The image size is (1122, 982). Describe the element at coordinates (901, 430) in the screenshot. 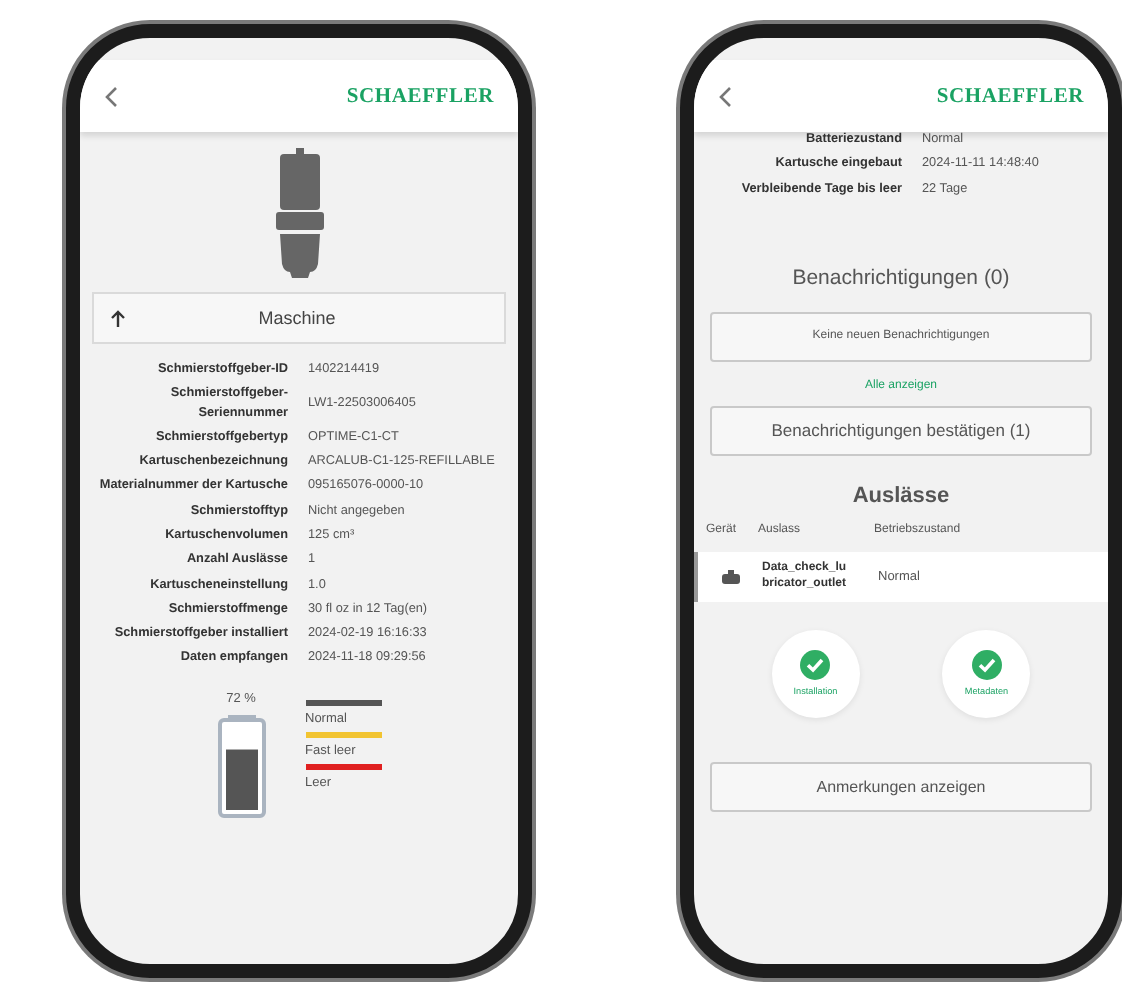

I see `confirm-notifications-button: Benachrichtigungen bestätigen (1)` at that location.